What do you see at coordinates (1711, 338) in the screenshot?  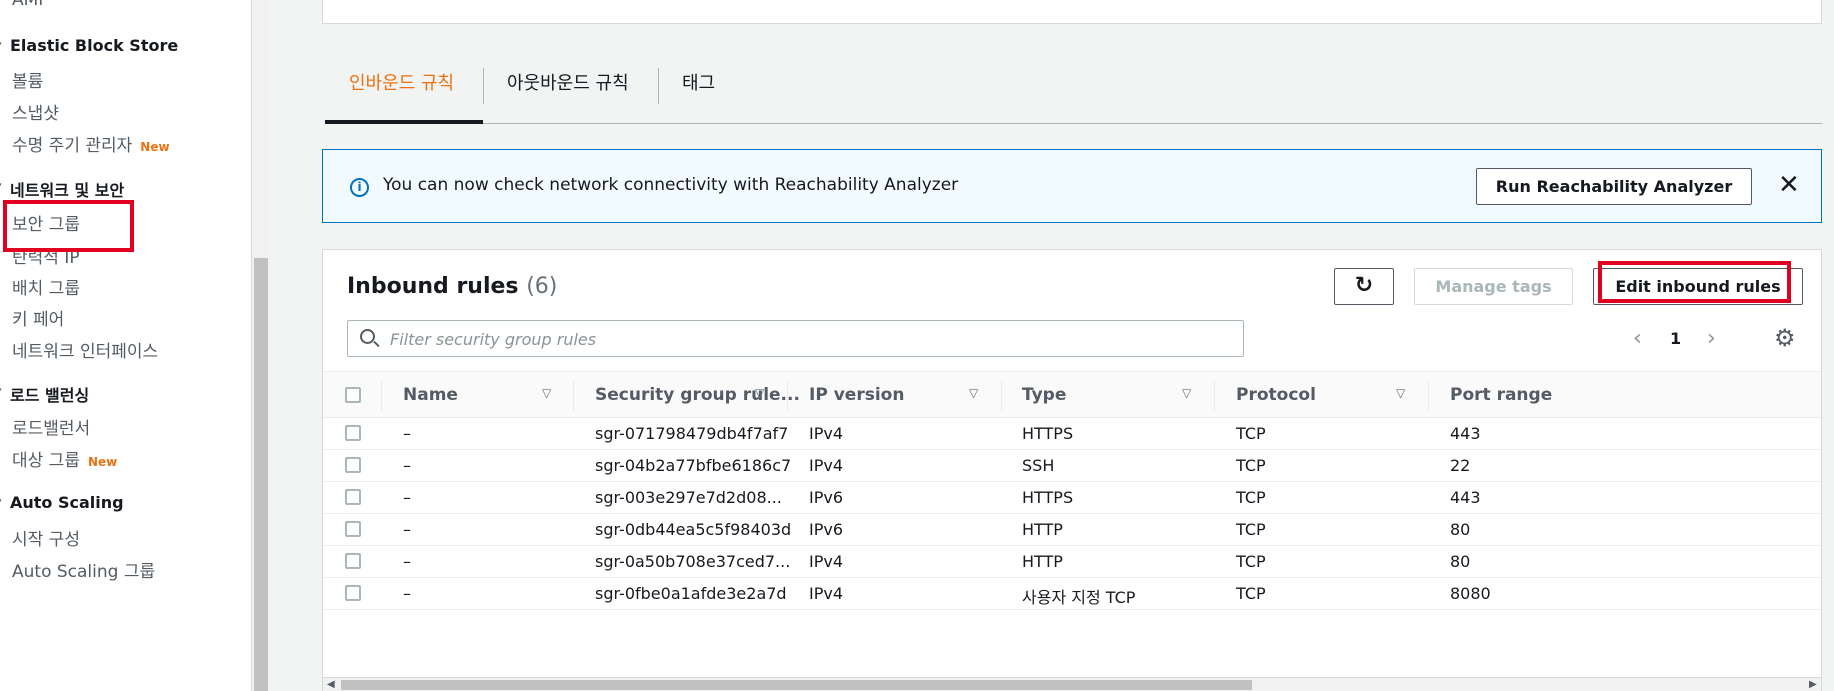 I see `chevron-right-icon: ›` at bounding box center [1711, 338].